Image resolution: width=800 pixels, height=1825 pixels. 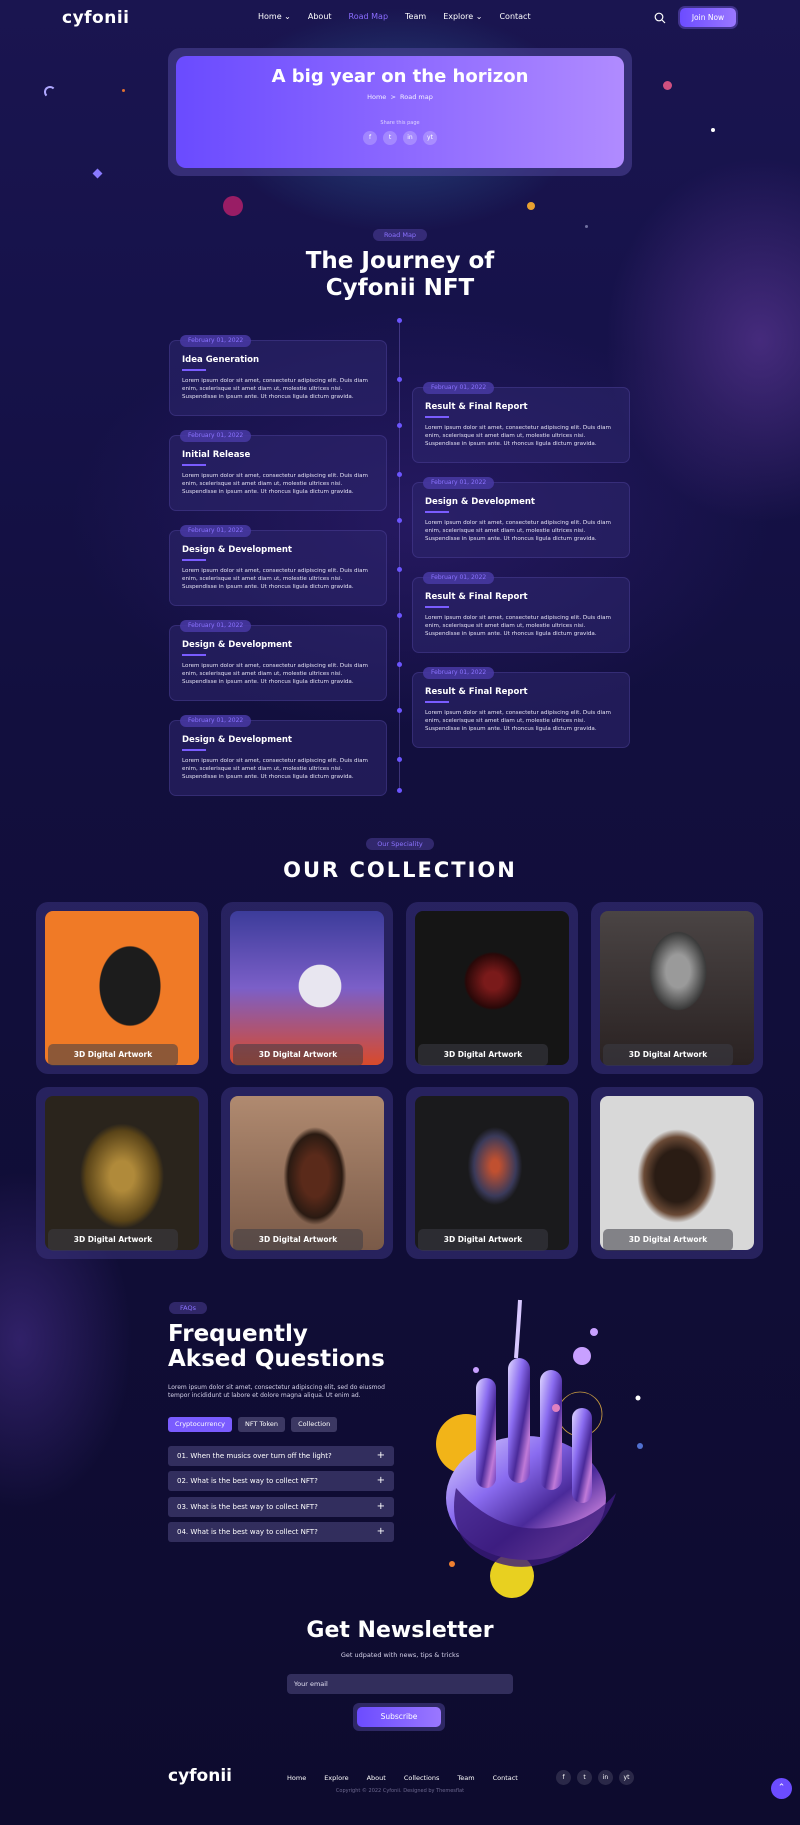 What do you see at coordinates (274, 16) in the screenshot?
I see `nav-item-home: Home ⌄` at bounding box center [274, 16].